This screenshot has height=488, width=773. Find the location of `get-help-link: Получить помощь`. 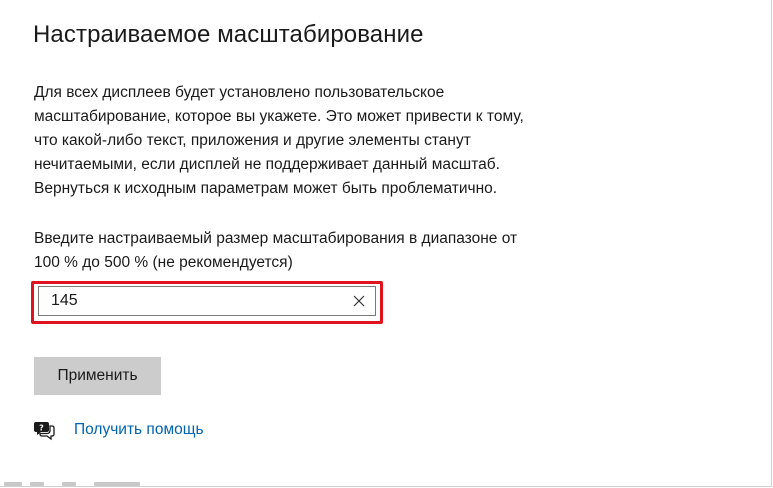

get-help-link: Получить помощь is located at coordinates (139, 430).